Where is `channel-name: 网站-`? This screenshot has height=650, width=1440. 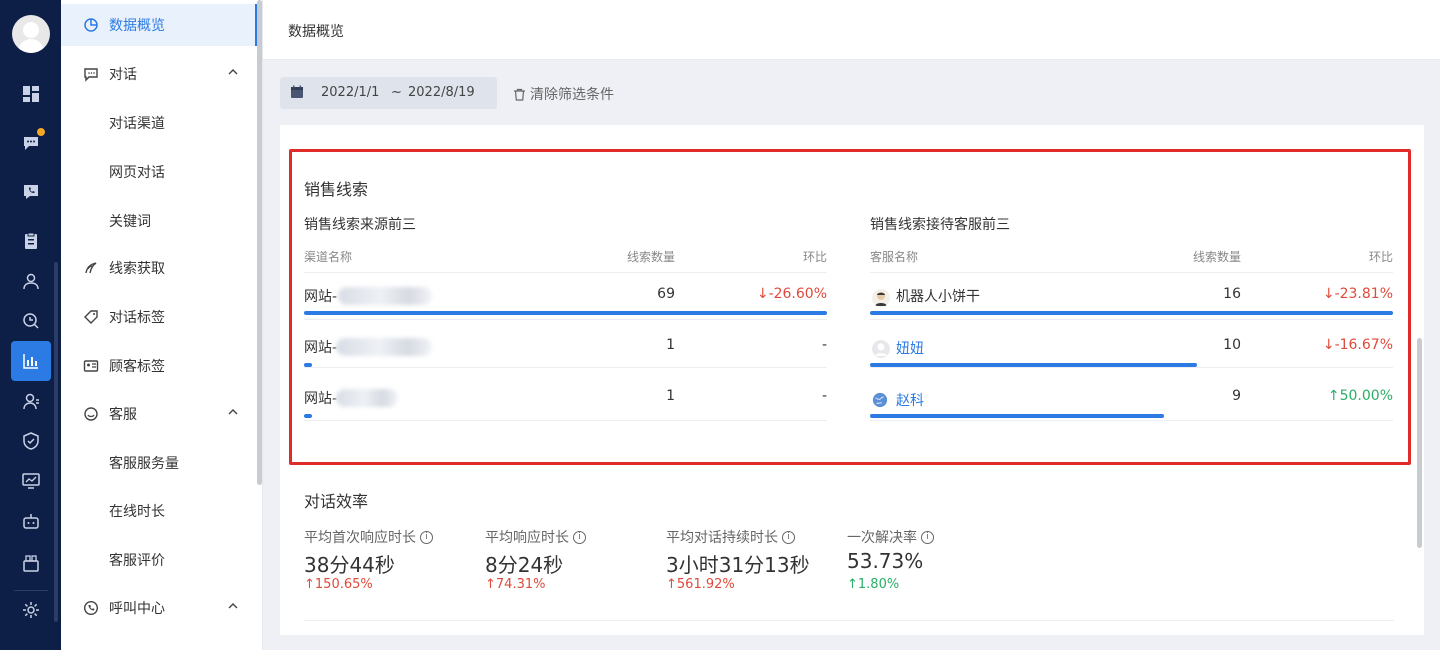 channel-name: 网站- is located at coordinates (321, 348).